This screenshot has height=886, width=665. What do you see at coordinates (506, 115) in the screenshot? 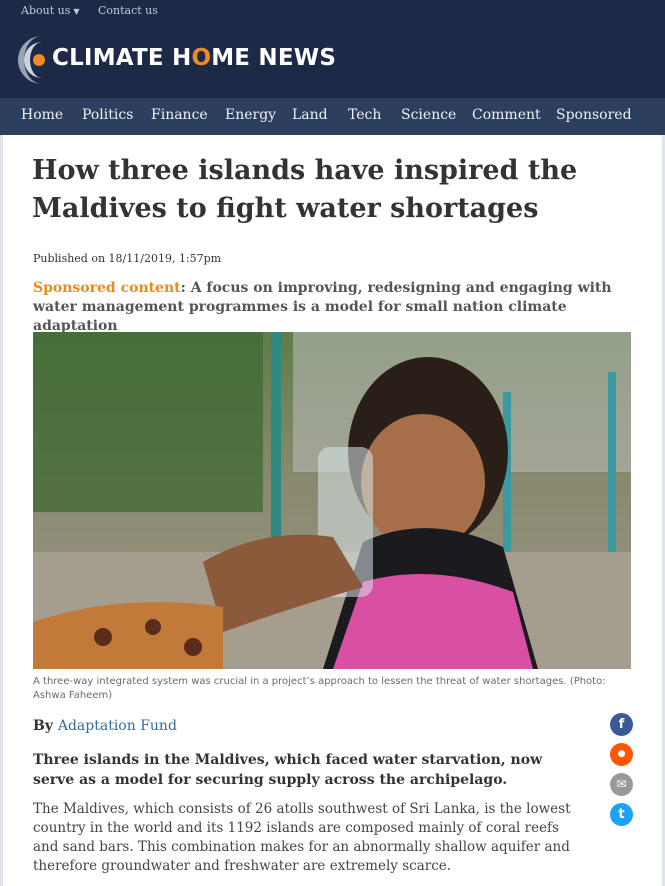
I see `nav-comment: Comment` at bounding box center [506, 115].